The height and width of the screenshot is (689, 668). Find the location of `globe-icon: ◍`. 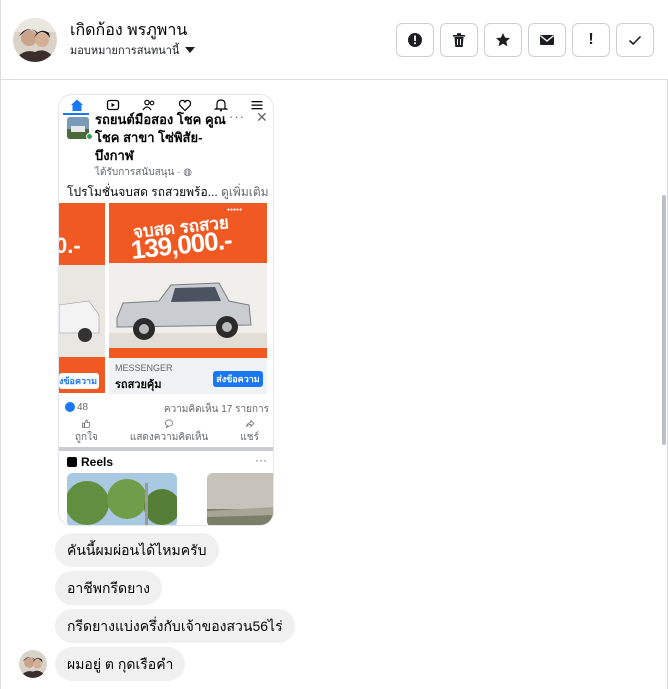

globe-icon: ◍ is located at coordinates (186, 172).